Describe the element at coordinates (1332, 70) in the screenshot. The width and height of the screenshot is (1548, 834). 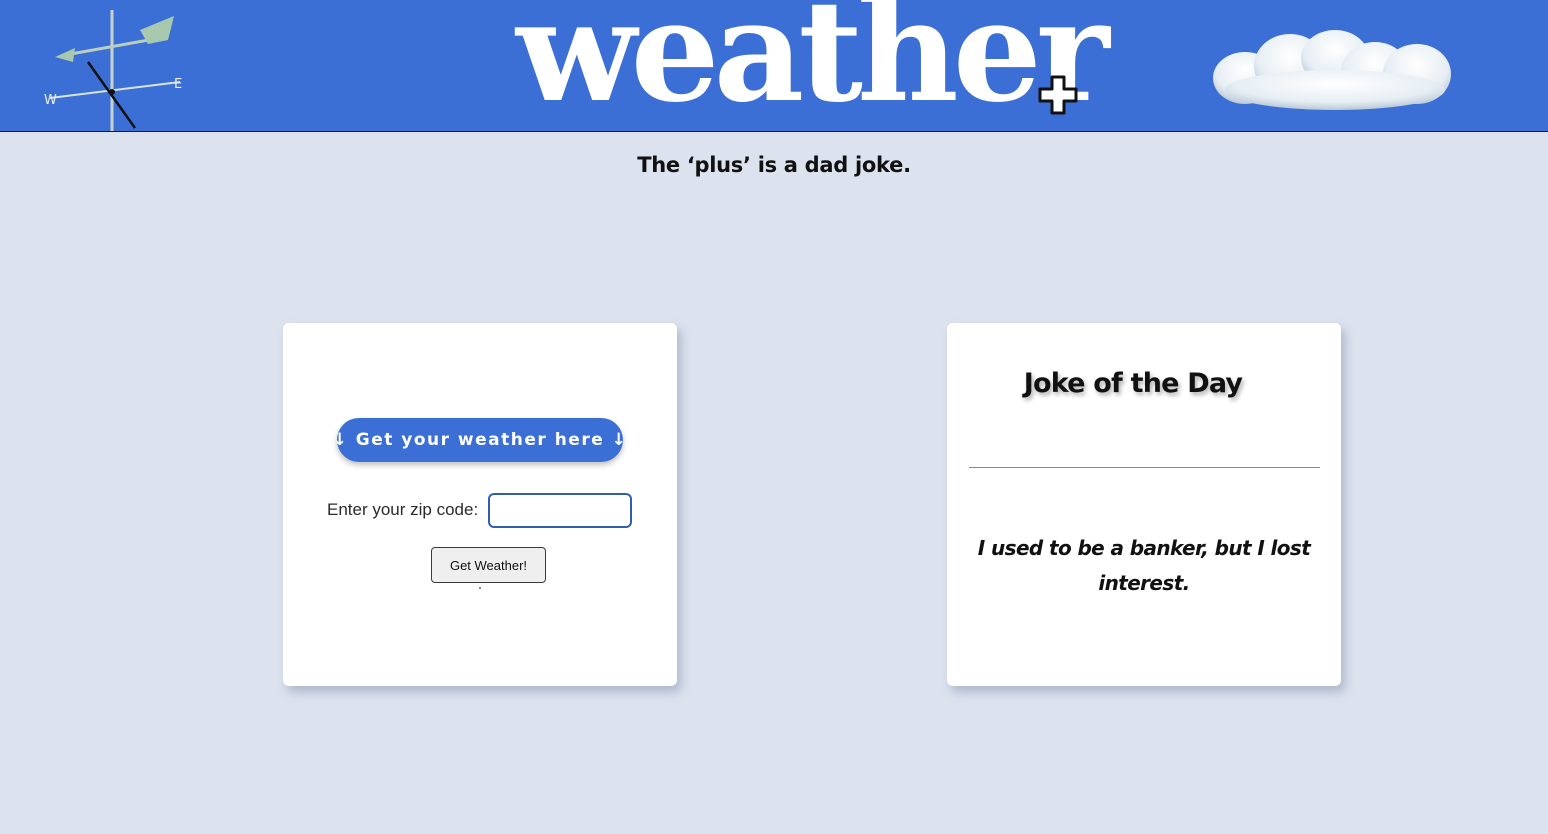
I see `cloud-icon` at that location.